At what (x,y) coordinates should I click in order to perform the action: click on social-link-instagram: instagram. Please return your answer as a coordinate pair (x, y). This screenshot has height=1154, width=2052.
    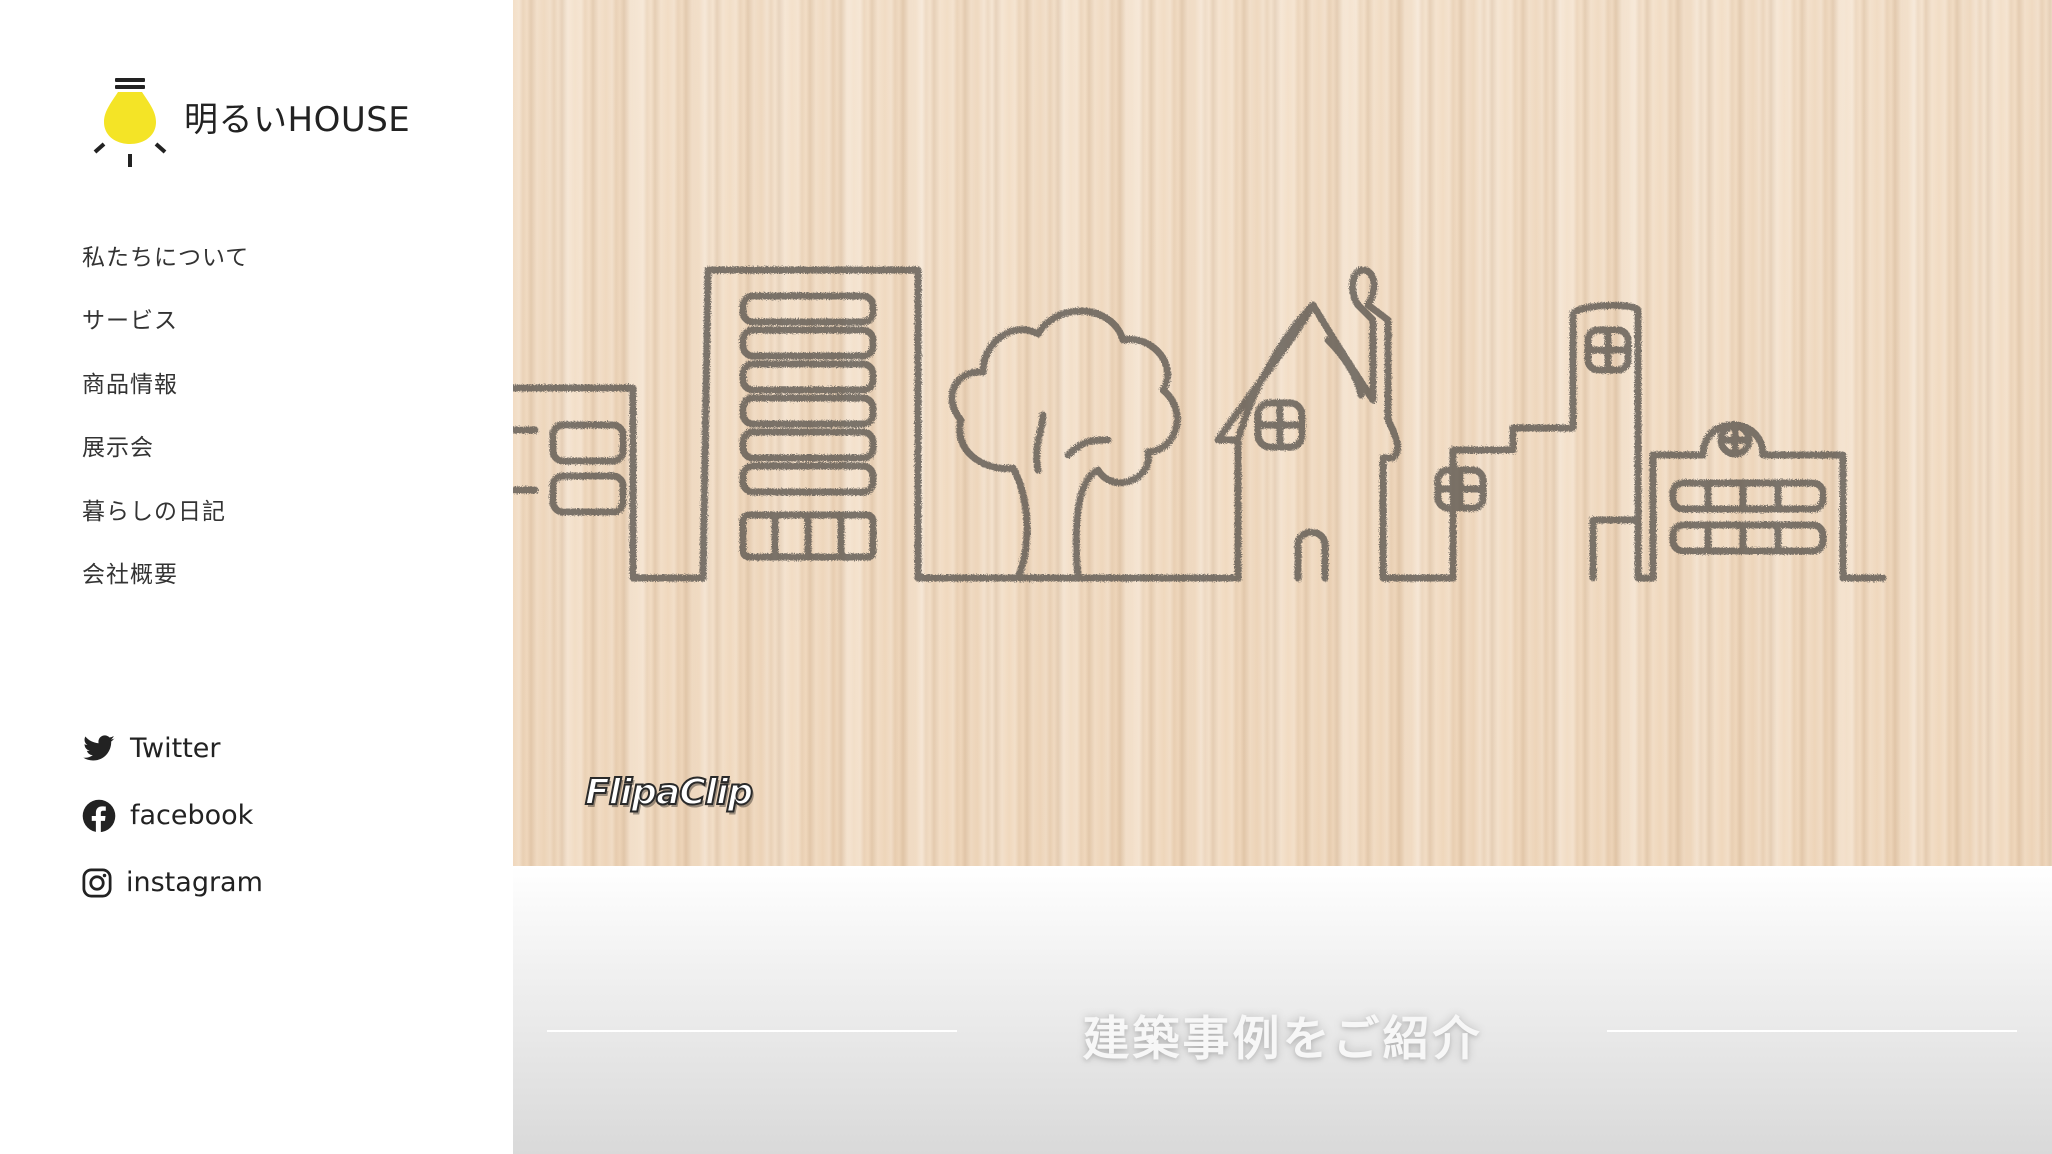
    Looking at the image, I should click on (172, 882).